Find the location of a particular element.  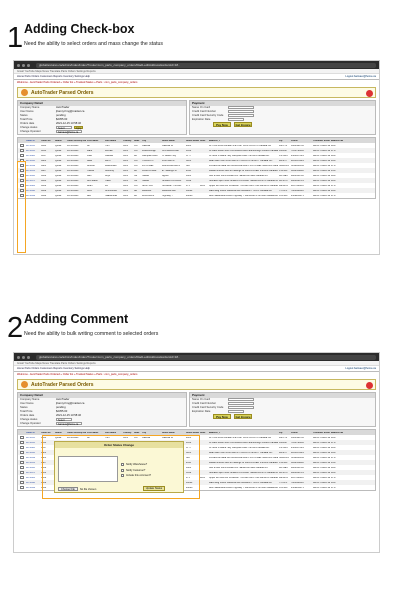

column-header: State is located at coordinates (137, 433).